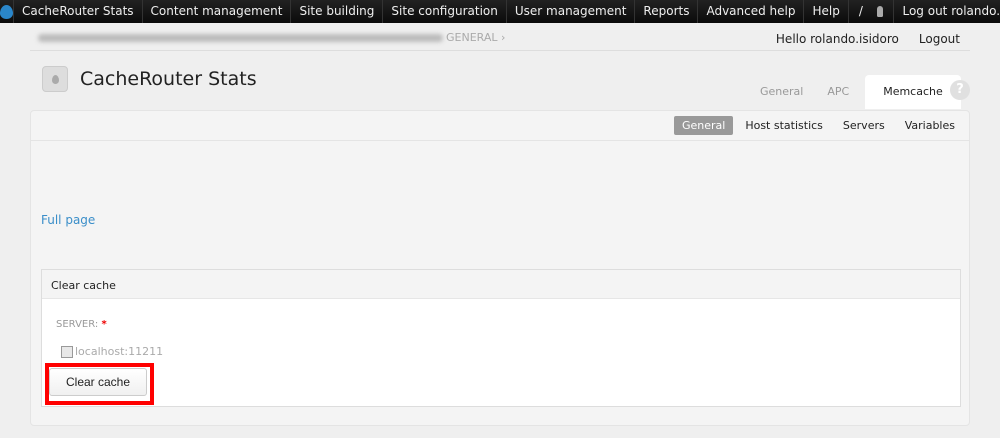  I want to click on toolbar-user-management: User management, so click(571, 11).